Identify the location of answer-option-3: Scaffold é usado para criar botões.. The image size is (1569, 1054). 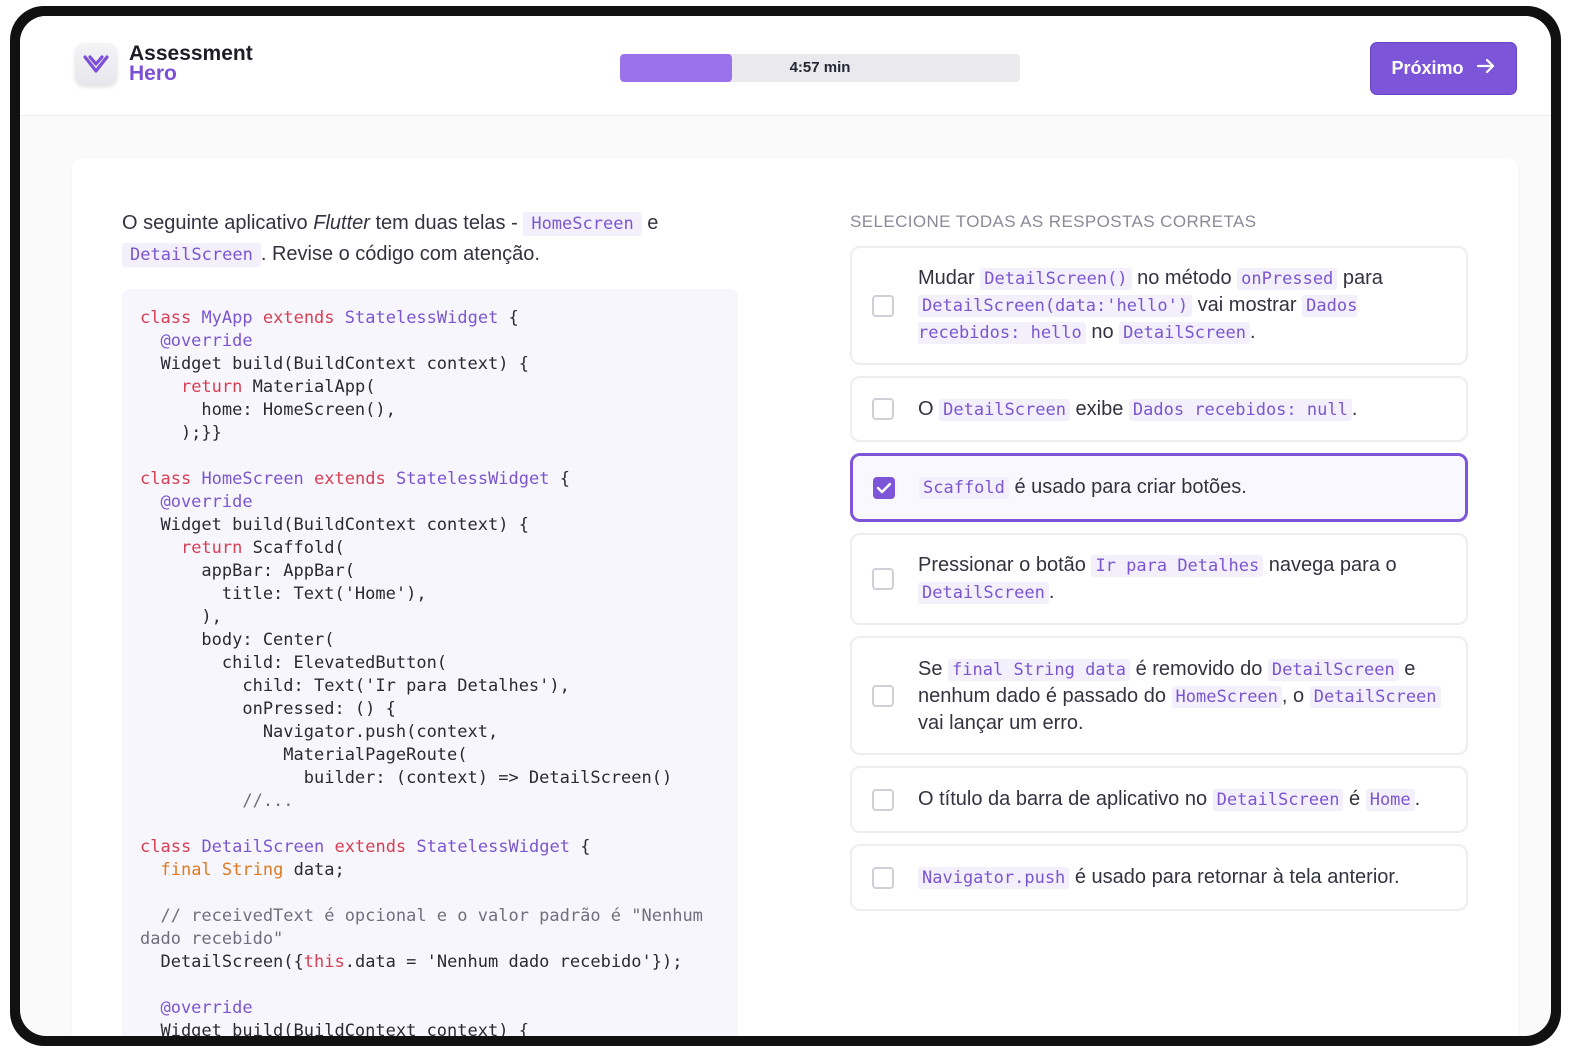
(1159, 487).